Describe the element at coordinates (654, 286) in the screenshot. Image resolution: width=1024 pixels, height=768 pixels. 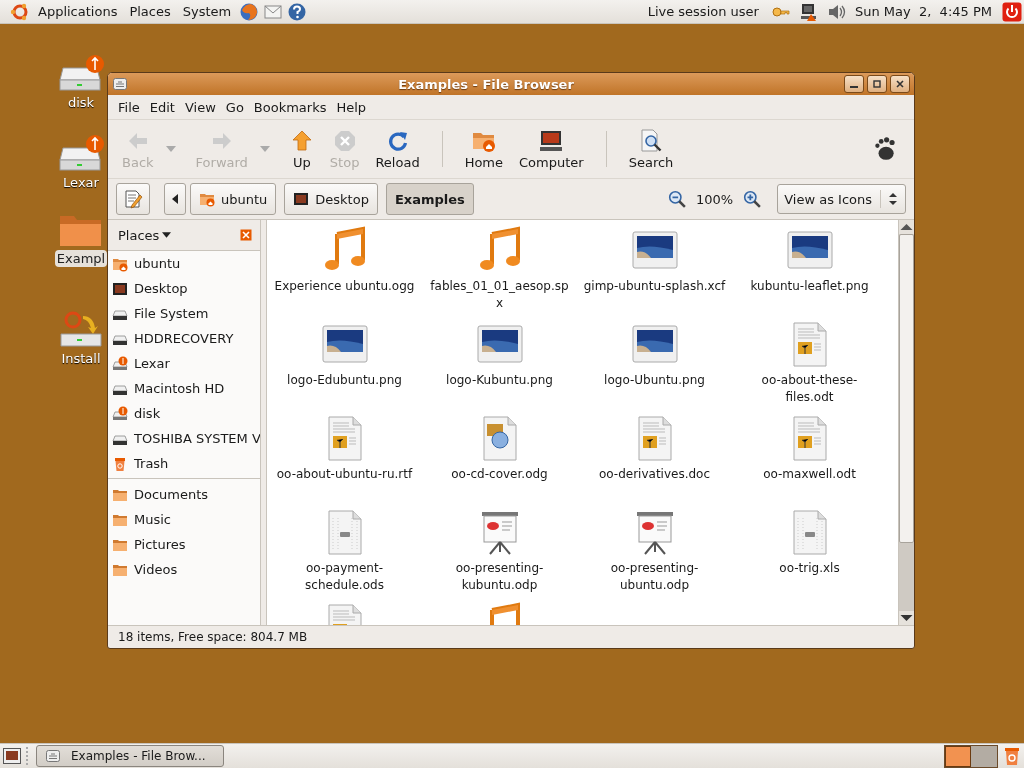
I see `file-name: gimp-ubuntu-splash.xcf` at that location.